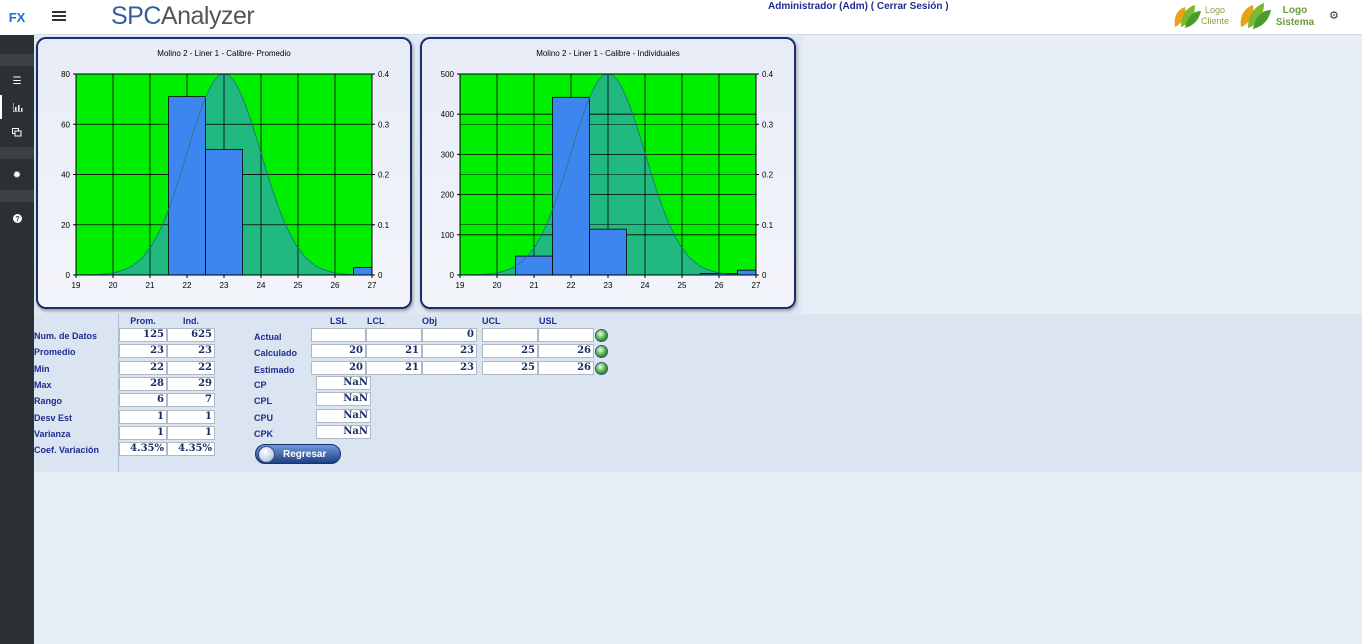 Image resolution: width=1362 pixels, height=644 pixels. I want to click on stats-col-header: Ind., so click(191, 321).